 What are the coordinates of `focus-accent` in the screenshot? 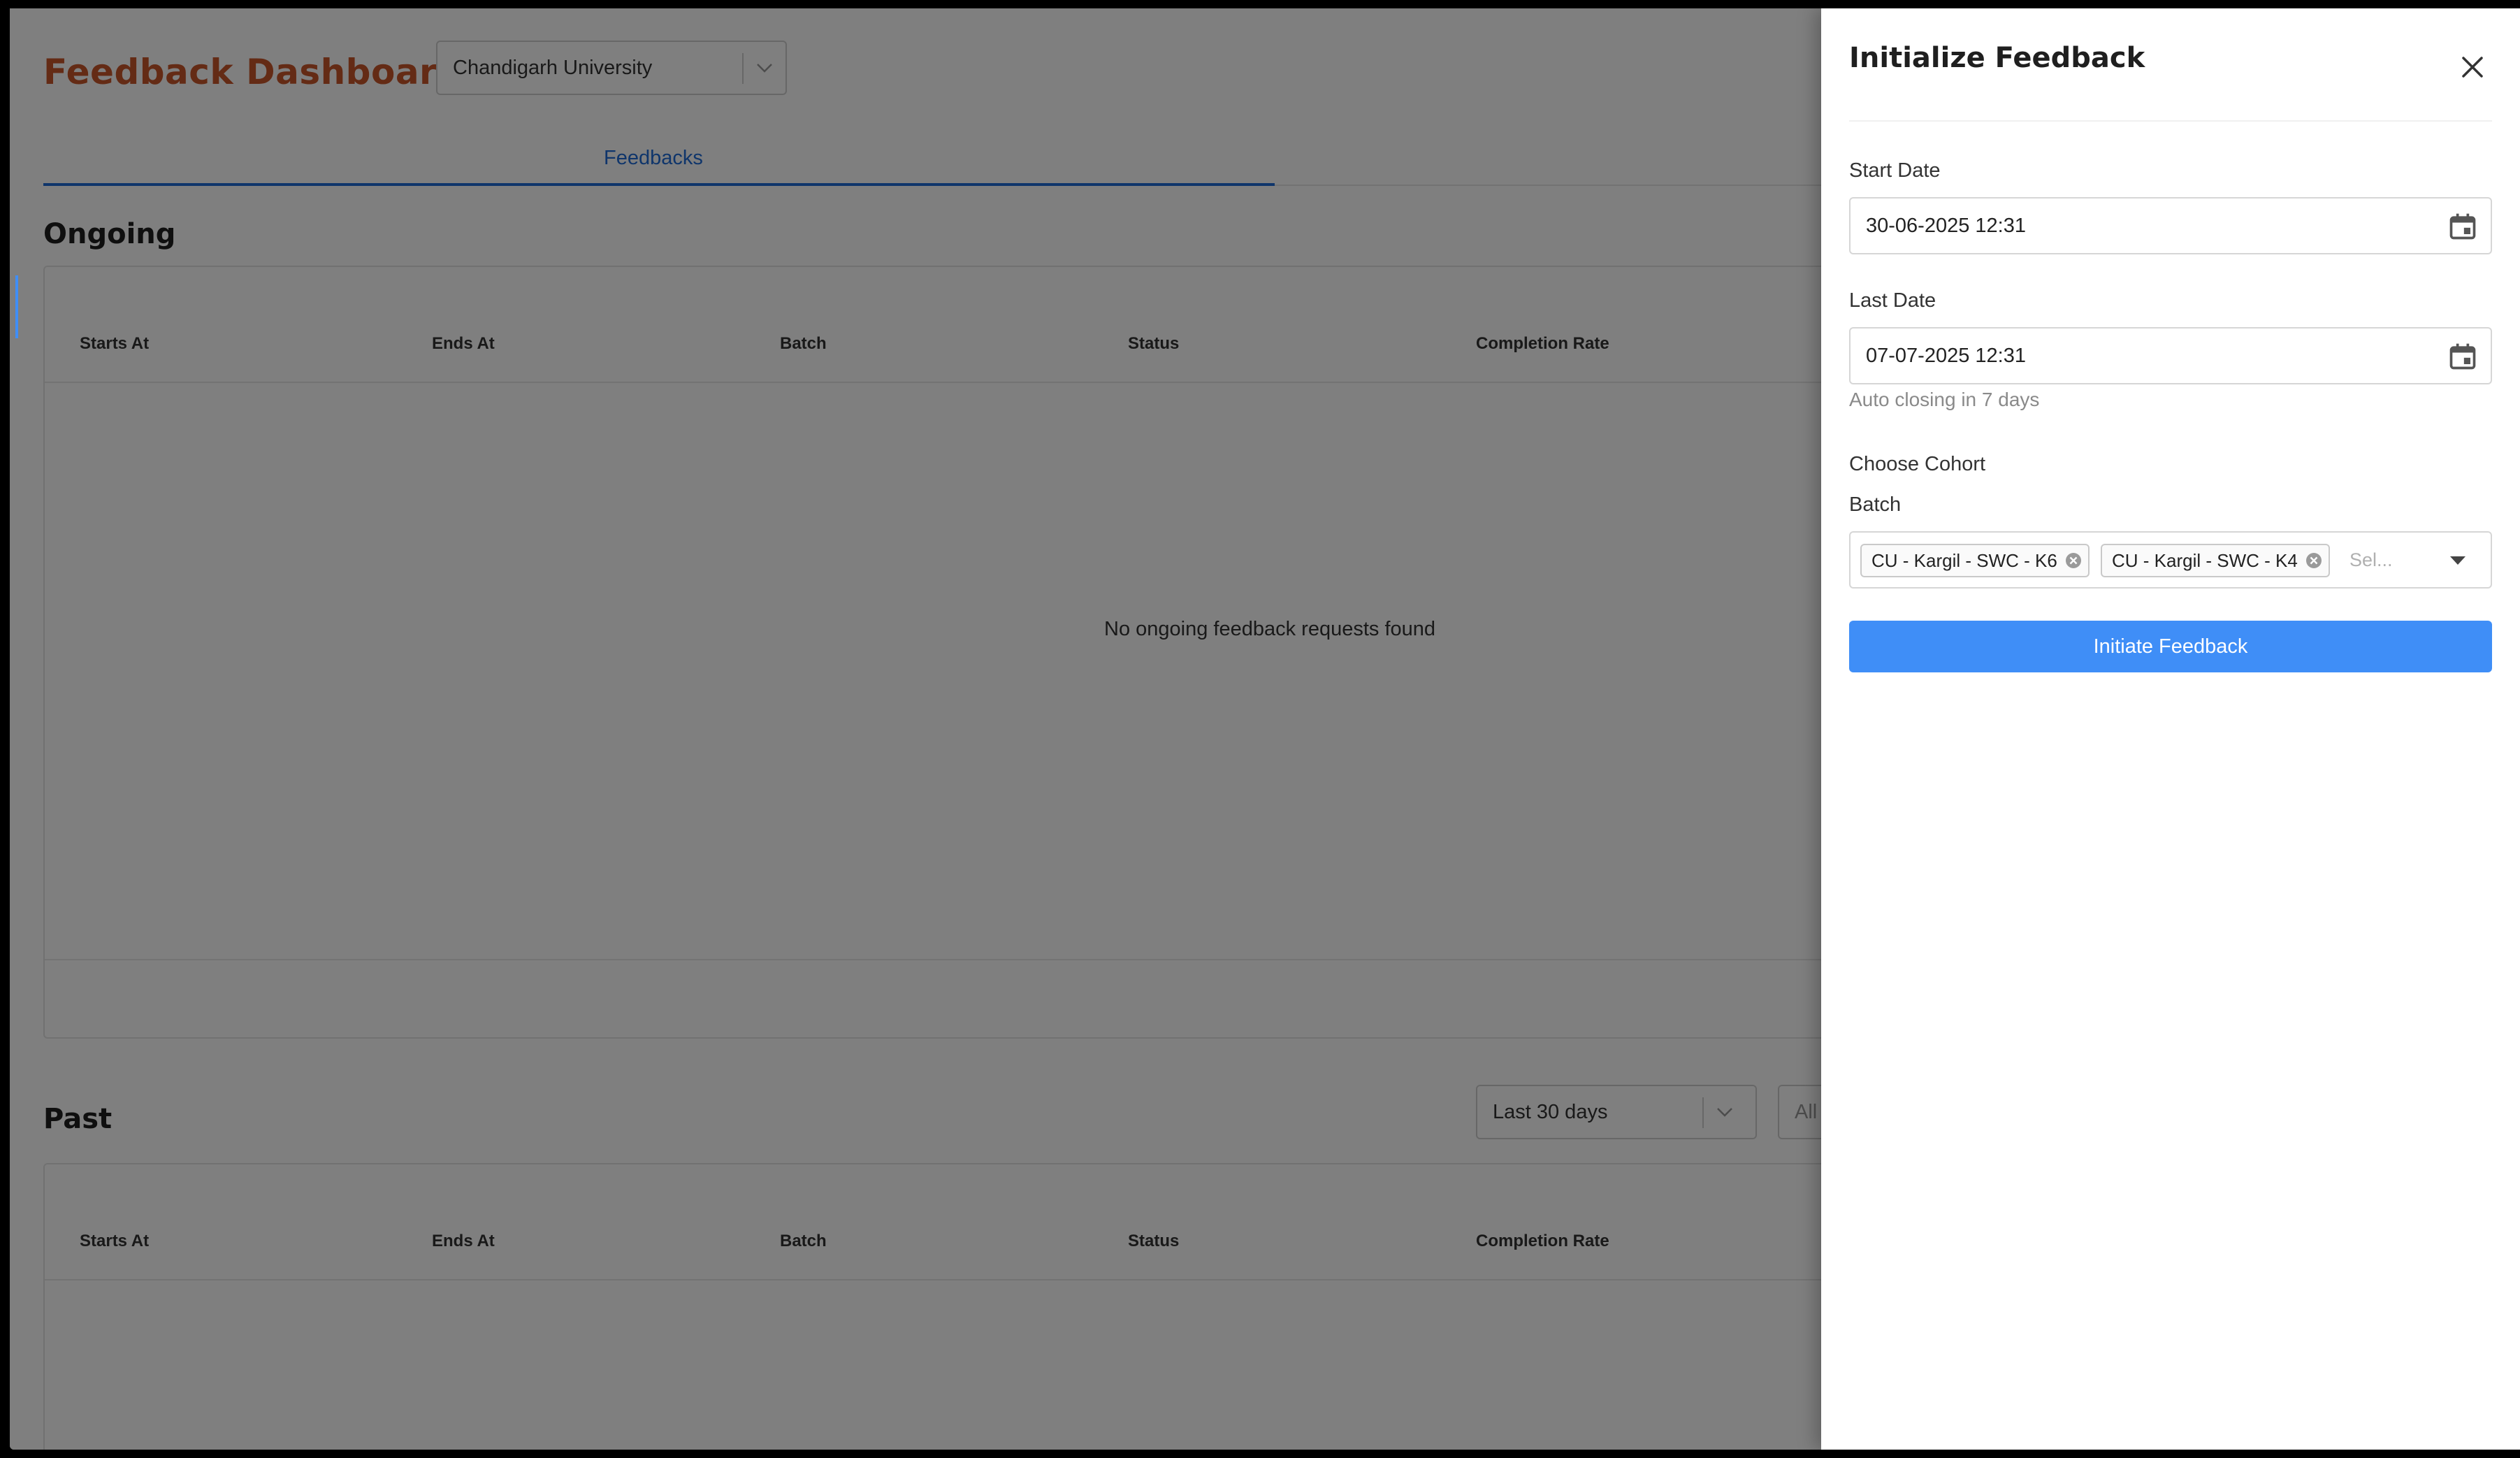 It's located at (17, 306).